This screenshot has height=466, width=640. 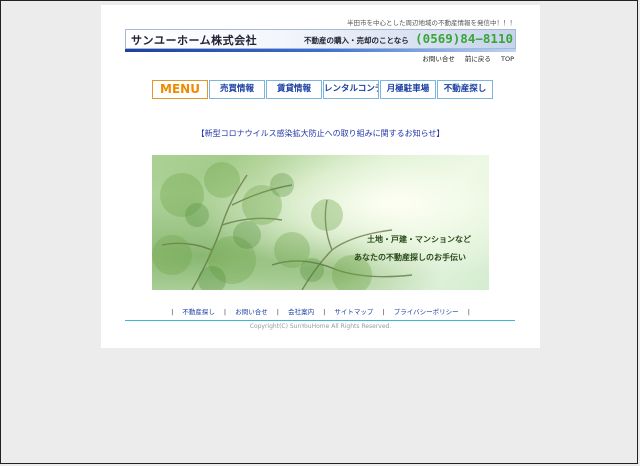 What do you see at coordinates (507, 59) in the screenshot?
I see `util-top-link: TOP` at bounding box center [507, 59].